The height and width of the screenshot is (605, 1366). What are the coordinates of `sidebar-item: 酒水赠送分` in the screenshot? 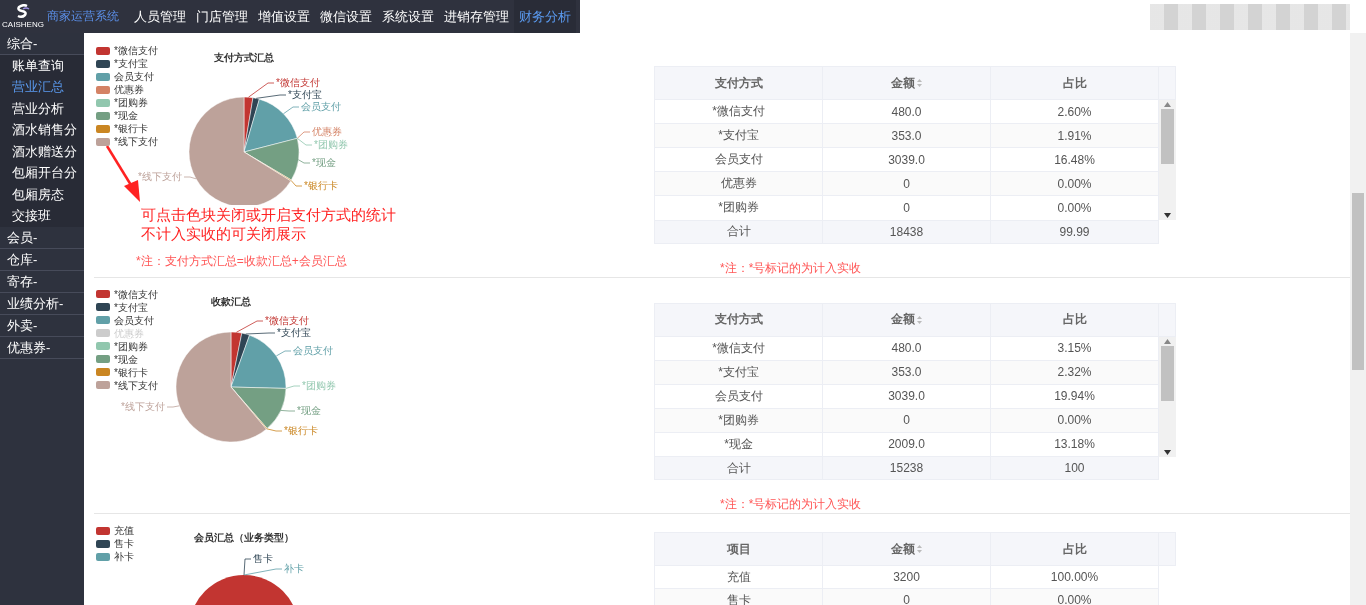 It's located at (42, 152).